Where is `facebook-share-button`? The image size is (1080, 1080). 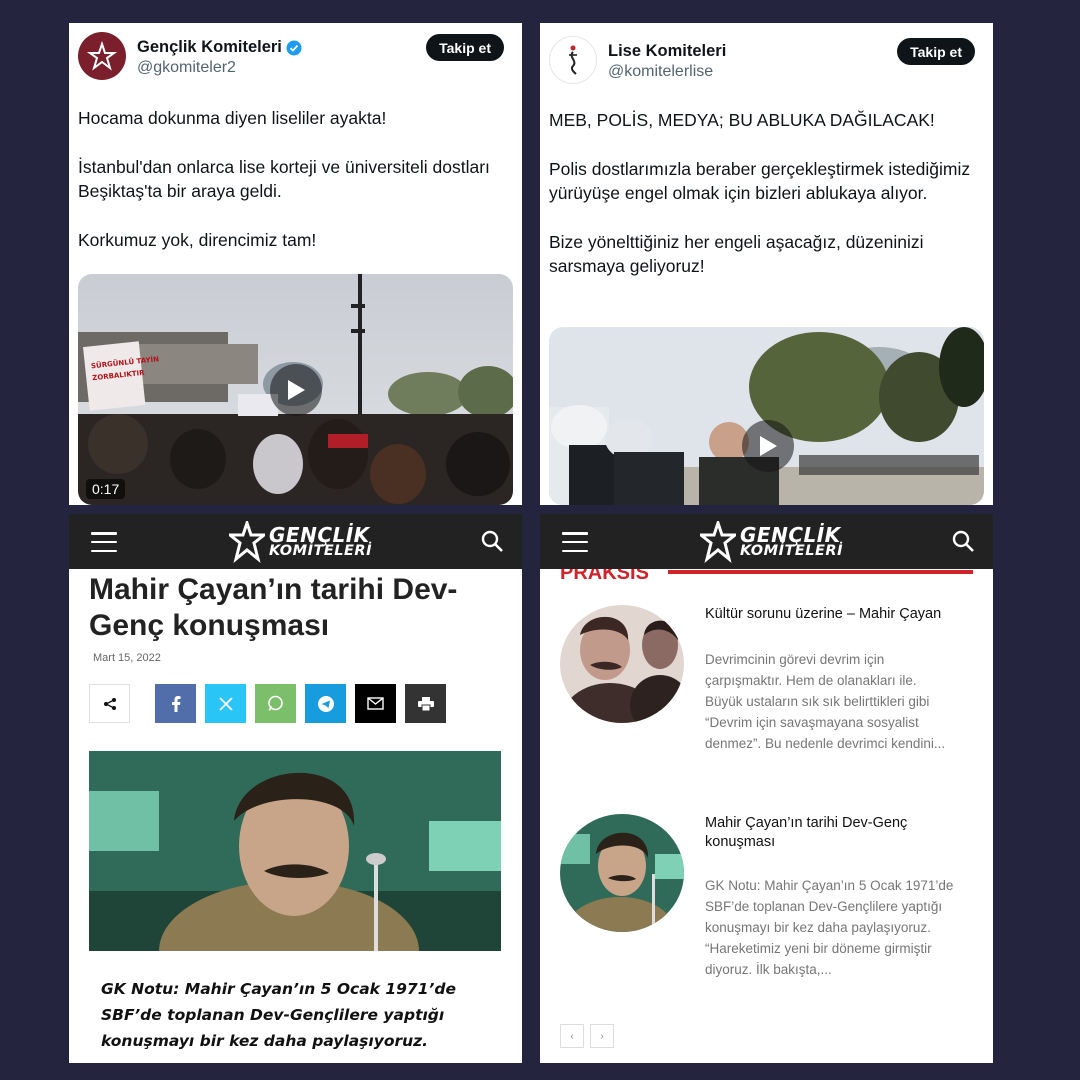 facebook-share-button is located at coordinates (175, 703).